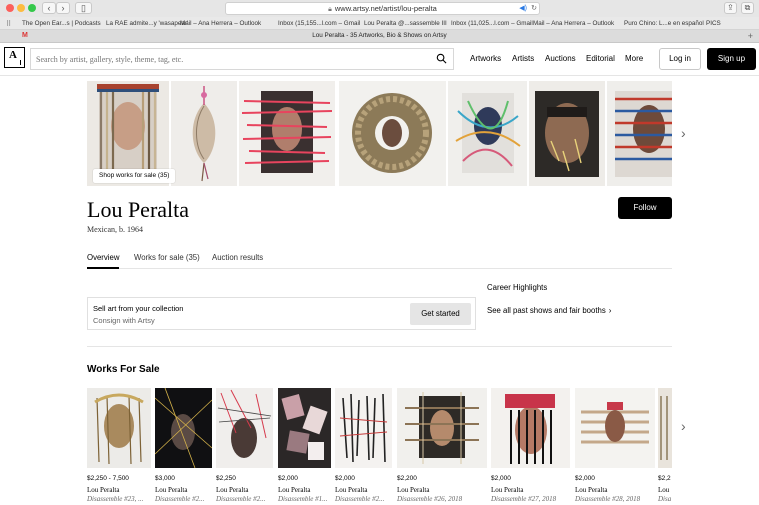  Describe the element at coordinates (683, 426) in the screenshot. I see `works-next-arrow-icon: ›` at that location.